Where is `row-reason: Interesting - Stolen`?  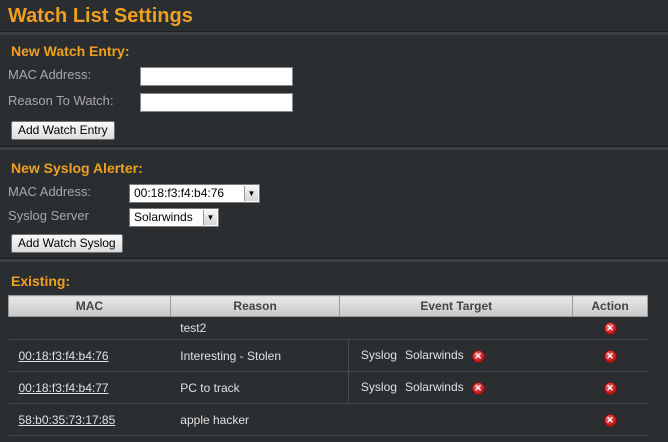
row-reason: Interesting - Stolen is located at coordinates (255, 355).